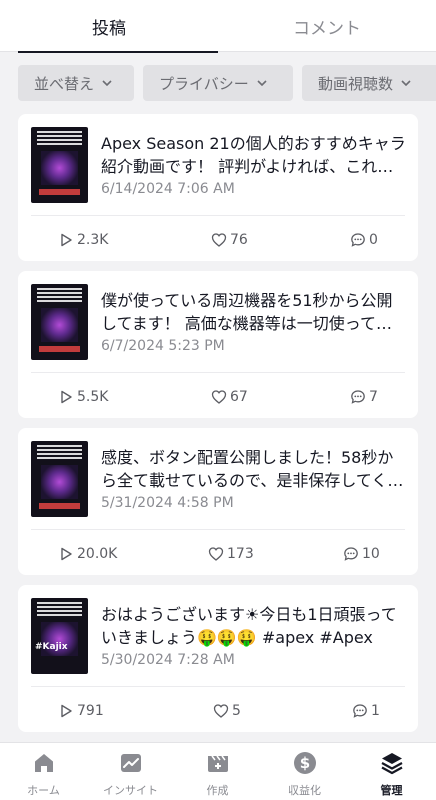 This screenshot has height=800, width=436. What do you see at coordinates (304, 790) in the screenshot?
I see `nav-monetization-label: 収益化` at bounding box center [304, 790].